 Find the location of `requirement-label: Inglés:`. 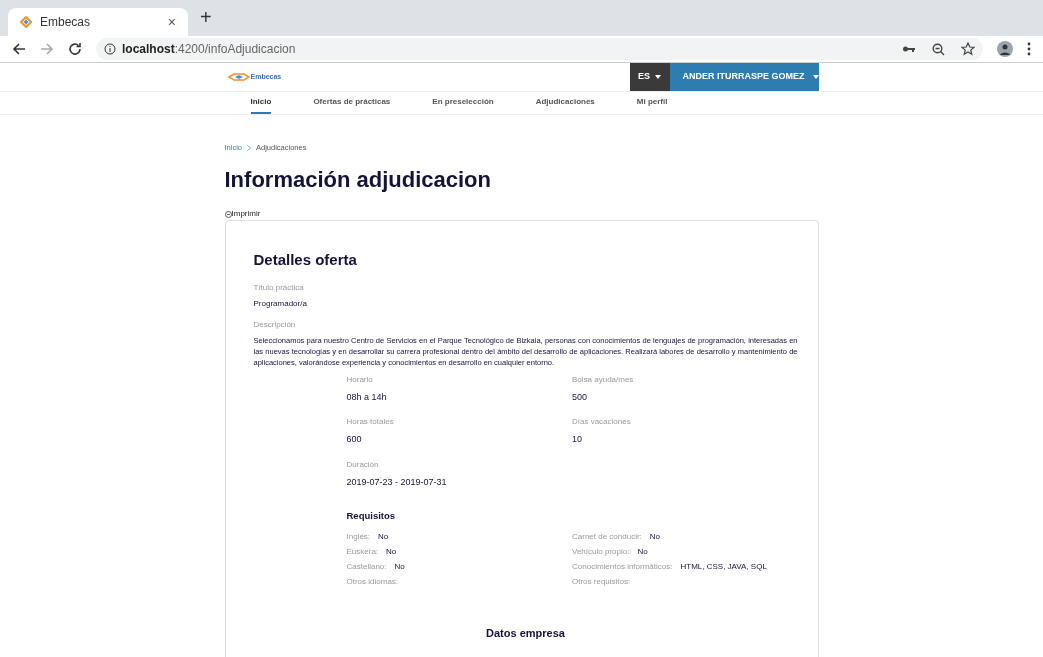

requirement-label: Inglés: is located at coordinates (358, 536).